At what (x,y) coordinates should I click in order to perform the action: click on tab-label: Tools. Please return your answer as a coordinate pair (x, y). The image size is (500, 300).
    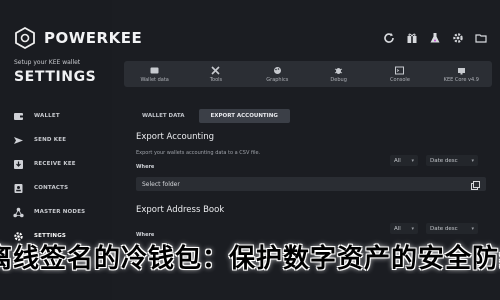
    Looking at the image, I should click on (216, 79).